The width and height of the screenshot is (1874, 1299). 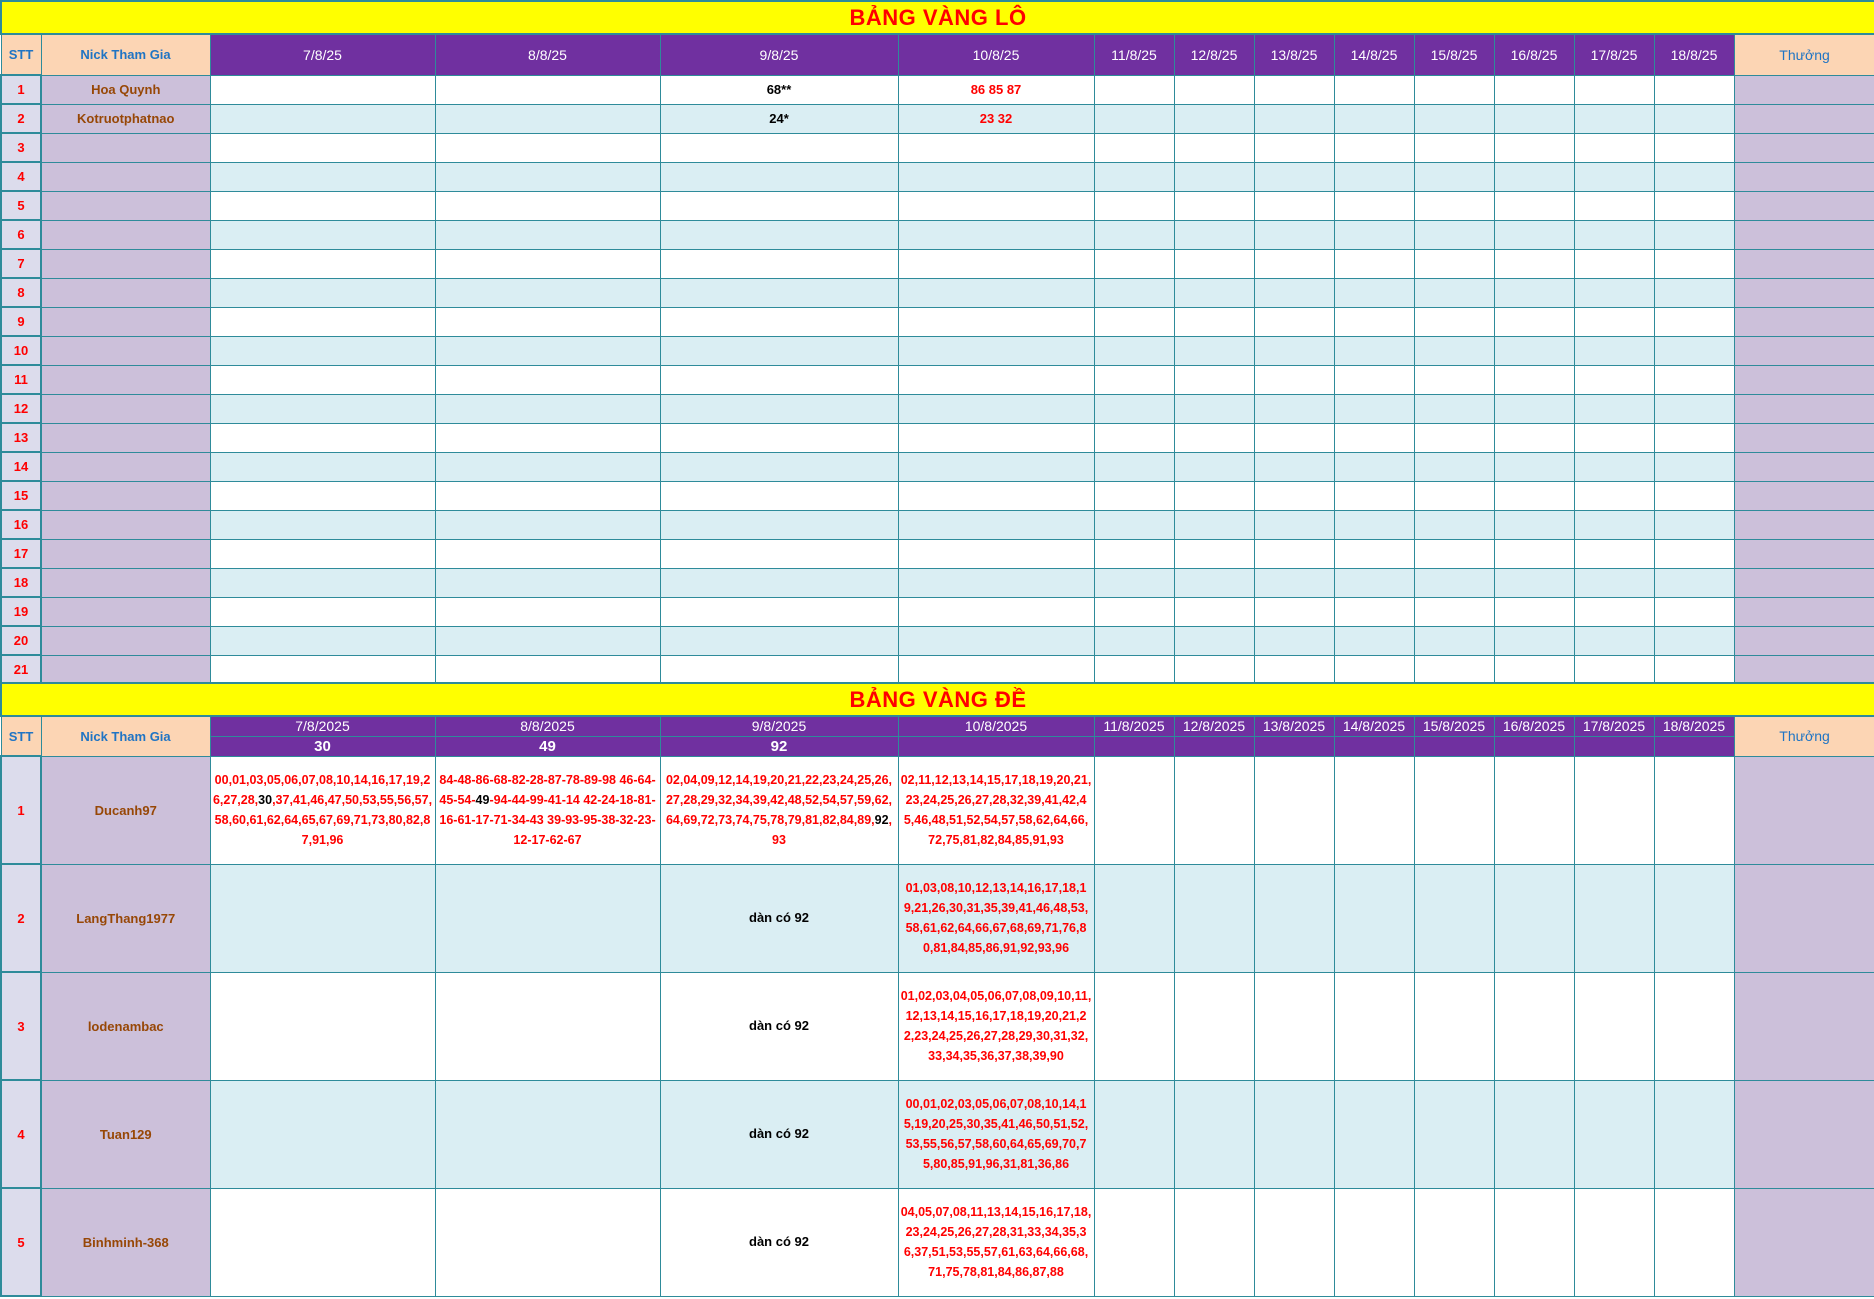 What do you see at coordinates (996, 89) in the screenshot?
I see `pick-cell: 86 85 87` at bounding box center [996, 89].